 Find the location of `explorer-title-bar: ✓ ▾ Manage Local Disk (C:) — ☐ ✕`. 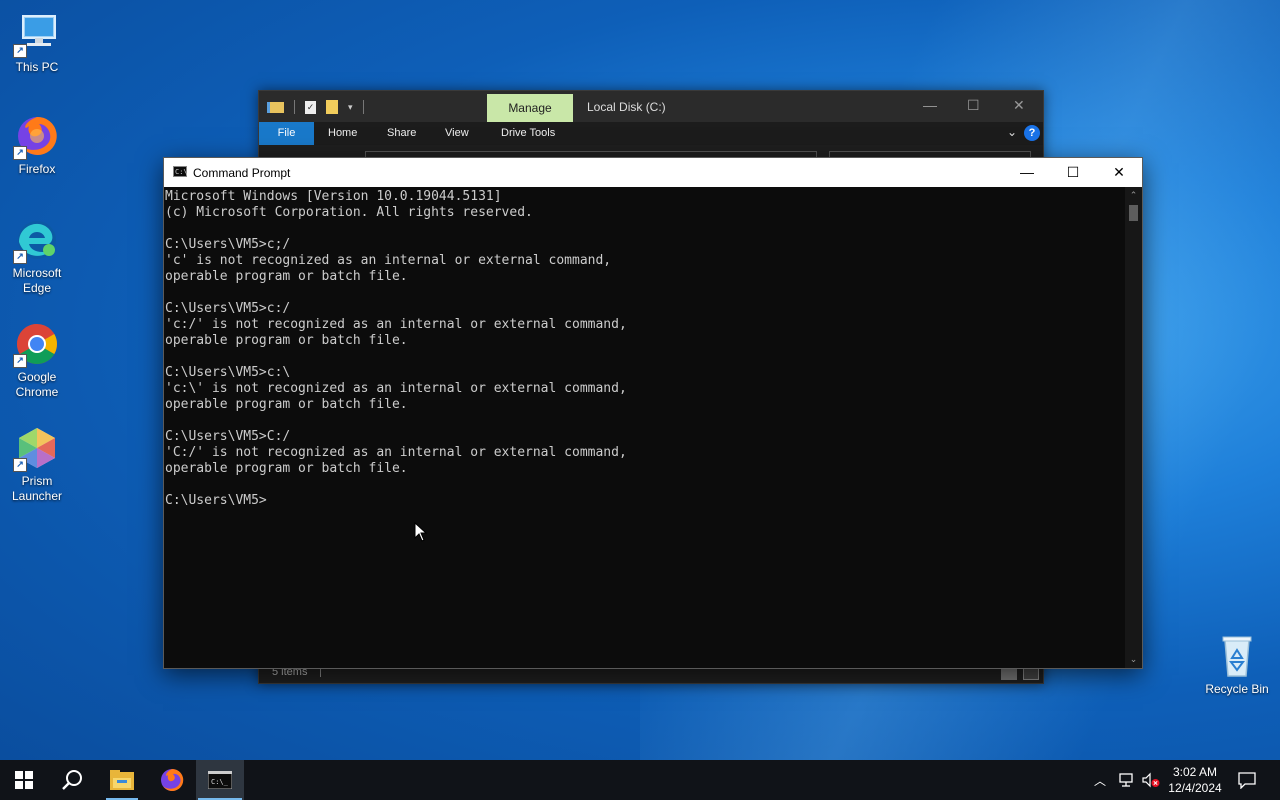

explorer-title-bar: ✓ ▾ Manage Local Disk (C:) — ☐ ✕ is located at coordinates (651, 106).